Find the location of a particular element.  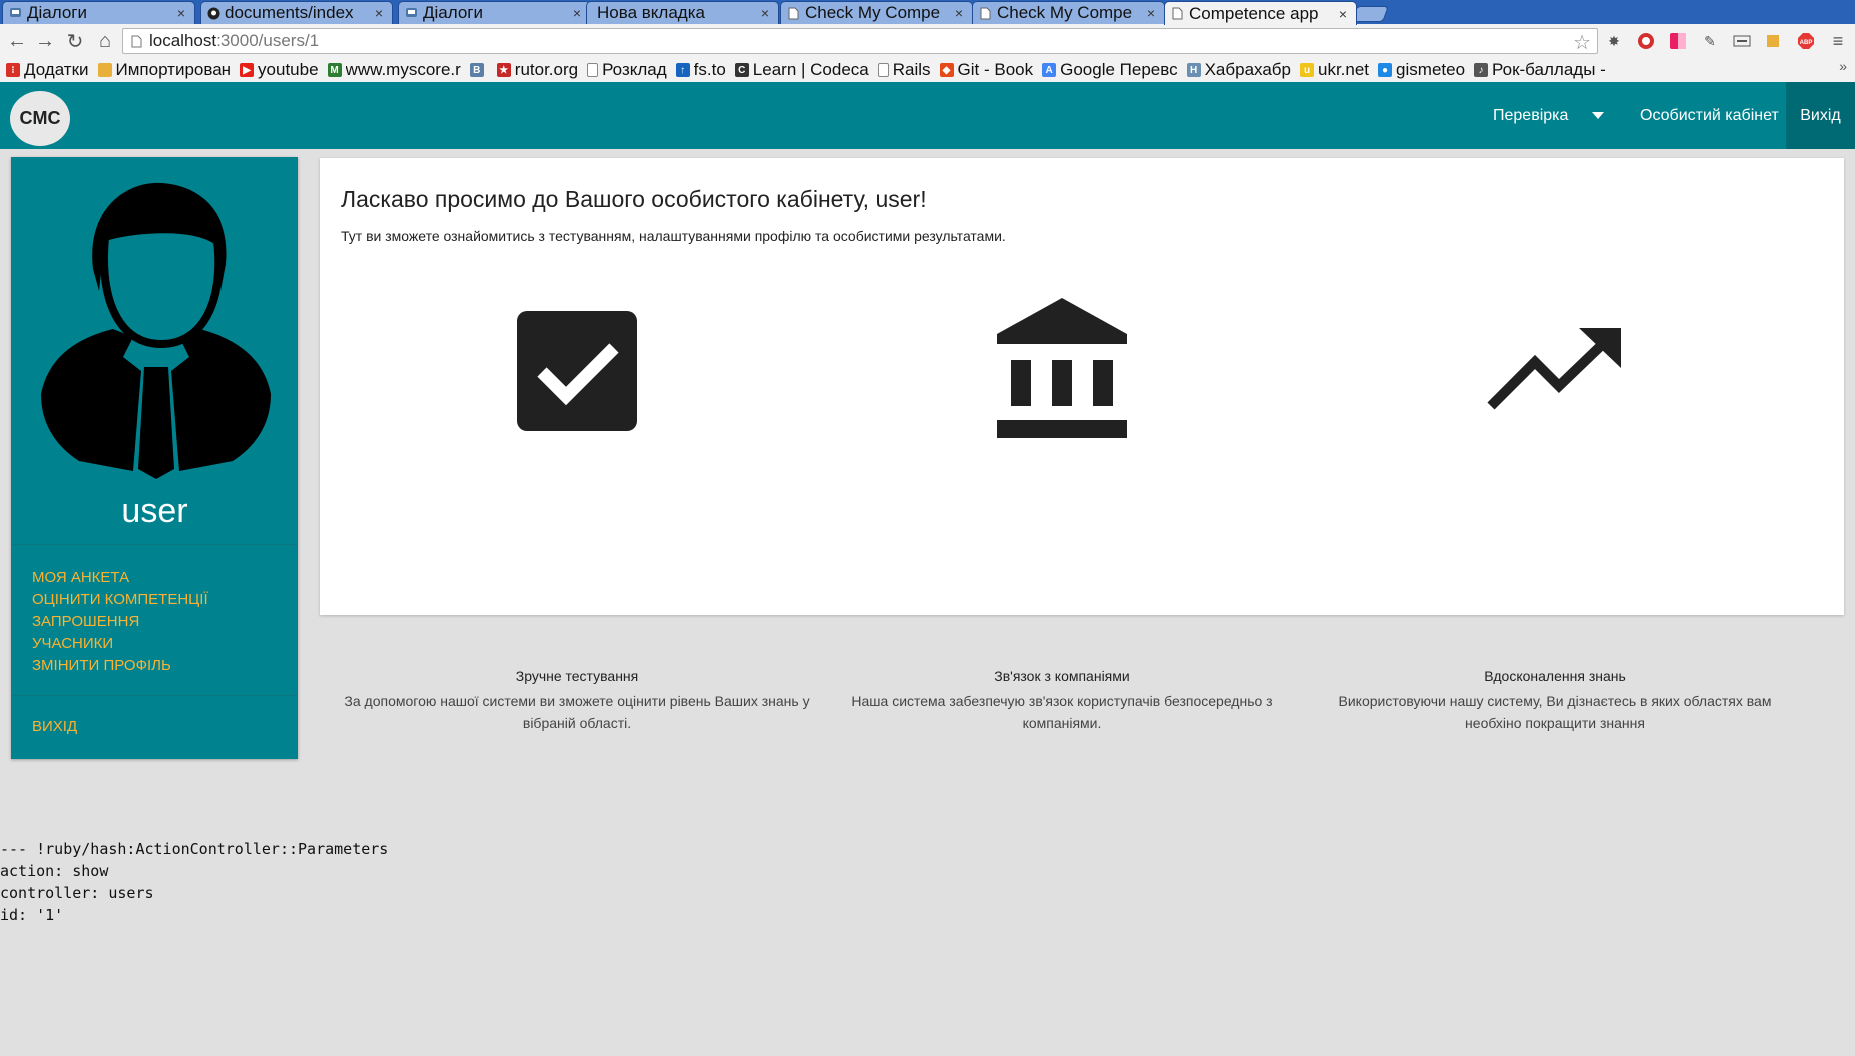

app-logo: CMC is located at coordinates (40, 118).